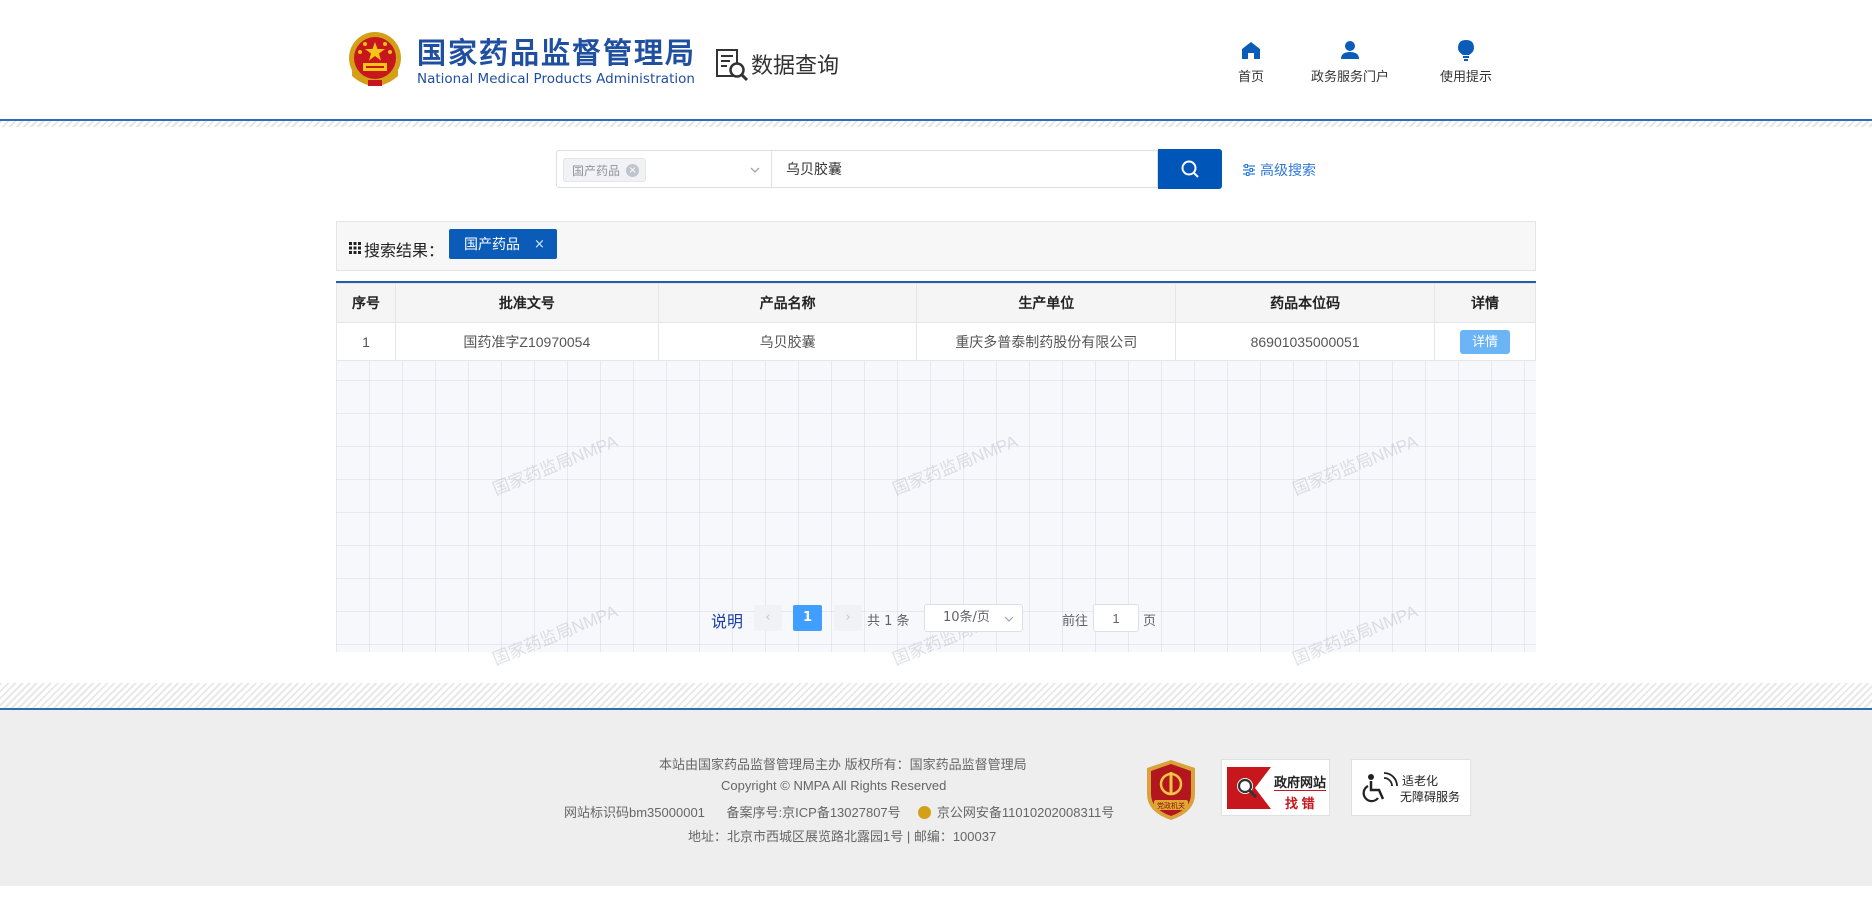  I want to click on tag-remove-icon: ×, so click(633, 170).